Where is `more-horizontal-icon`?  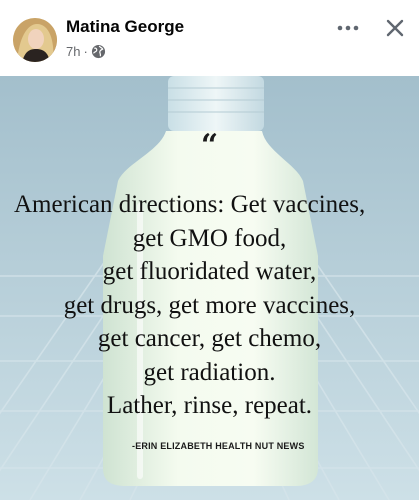 more-horizontal-icon is located at coordinates (348, 28).